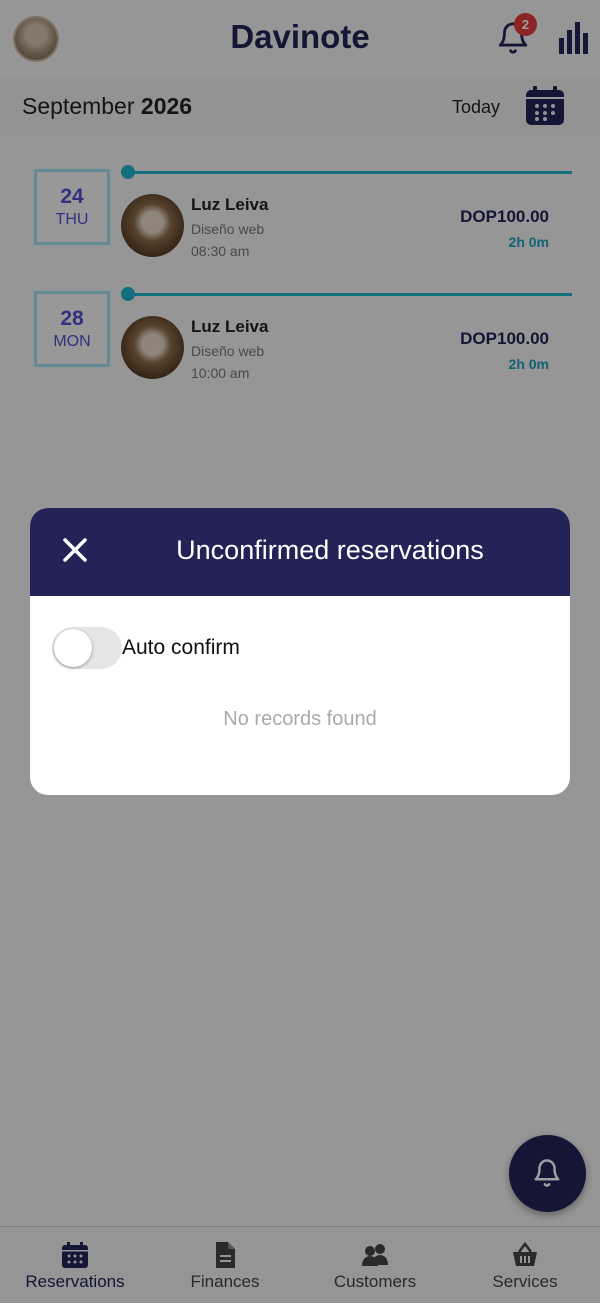 The width and height of the screenshot is (600, 1303). I want to click on auto-confirm-label: Auto confirm, so click(181, 647).